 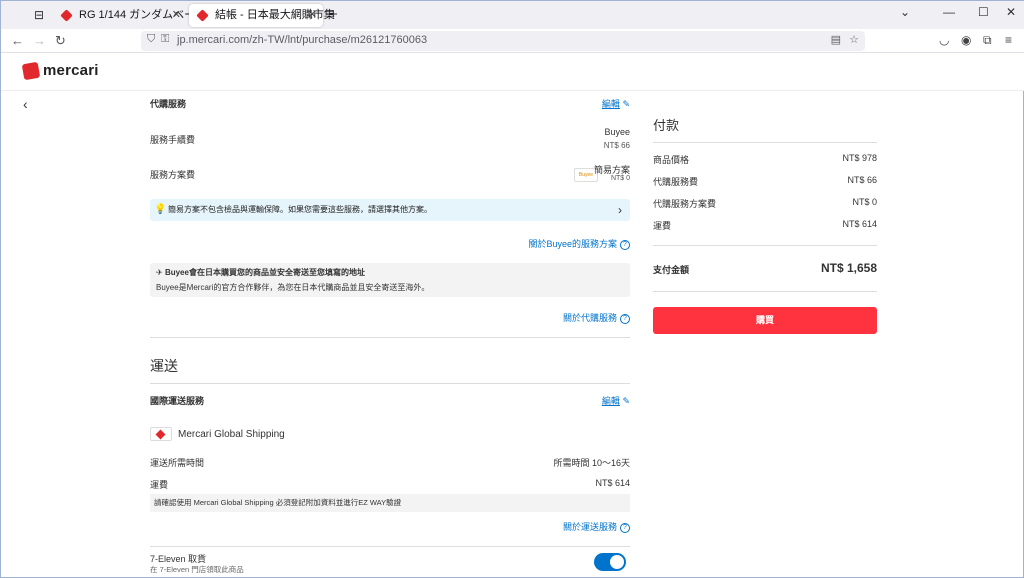 What do you see at coordinates (987, 40) in the screenshot?
I see `extensions-icon: ⧉` at bounding box center [987, 40].